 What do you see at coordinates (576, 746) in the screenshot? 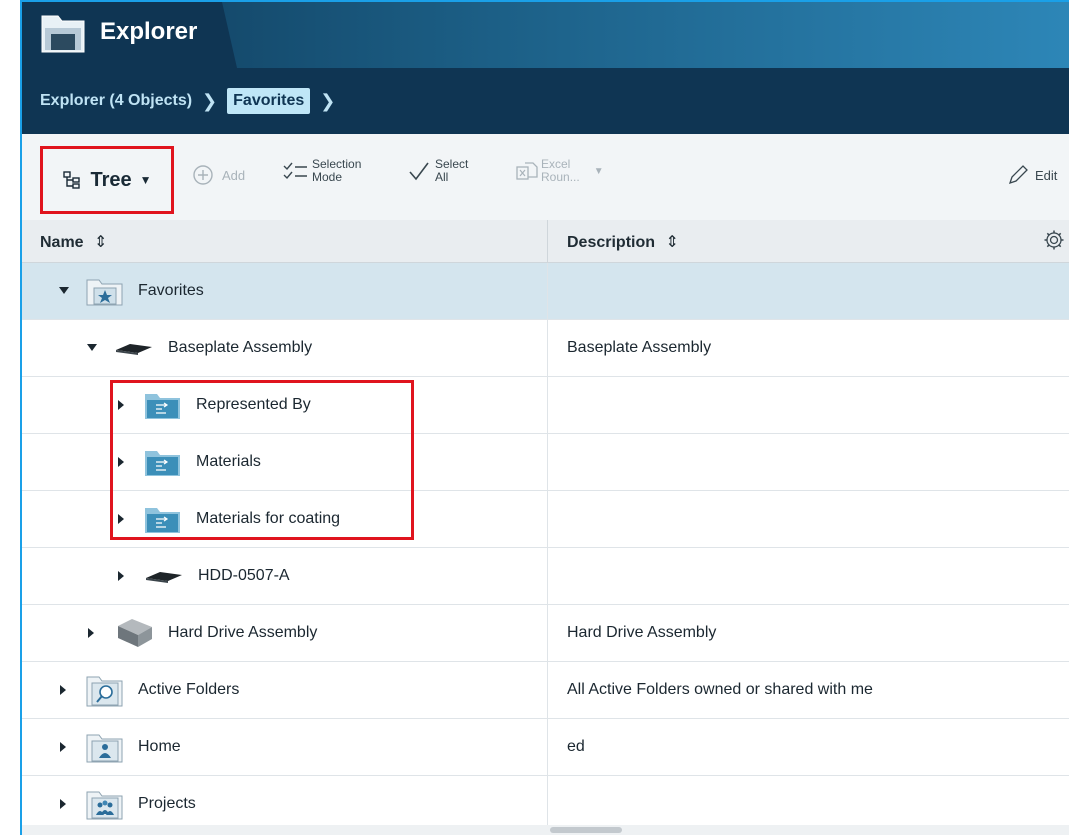
I see `row-description: ed` at bounding box center [576, 746].